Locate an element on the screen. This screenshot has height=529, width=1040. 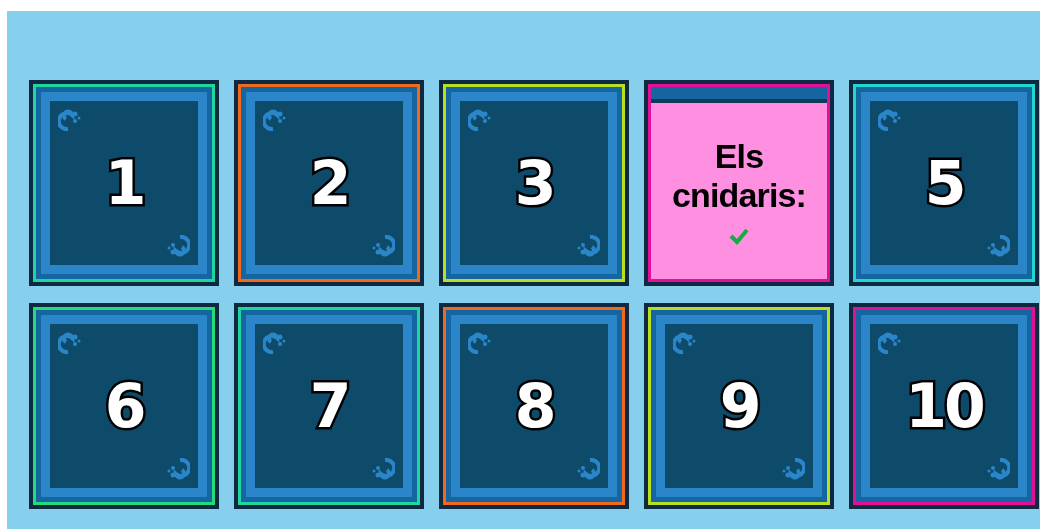
card-number: 2 is located at coordinates (329, 183).